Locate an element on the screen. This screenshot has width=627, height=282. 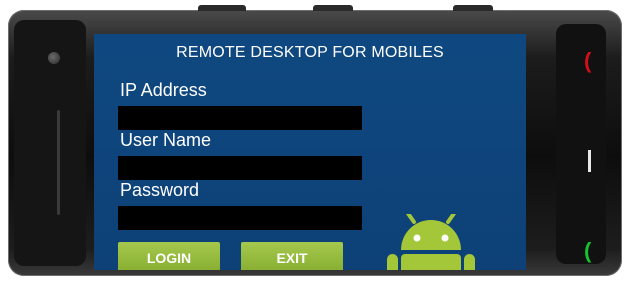
login-button: LOGIN is located at coordinates (169, 256).